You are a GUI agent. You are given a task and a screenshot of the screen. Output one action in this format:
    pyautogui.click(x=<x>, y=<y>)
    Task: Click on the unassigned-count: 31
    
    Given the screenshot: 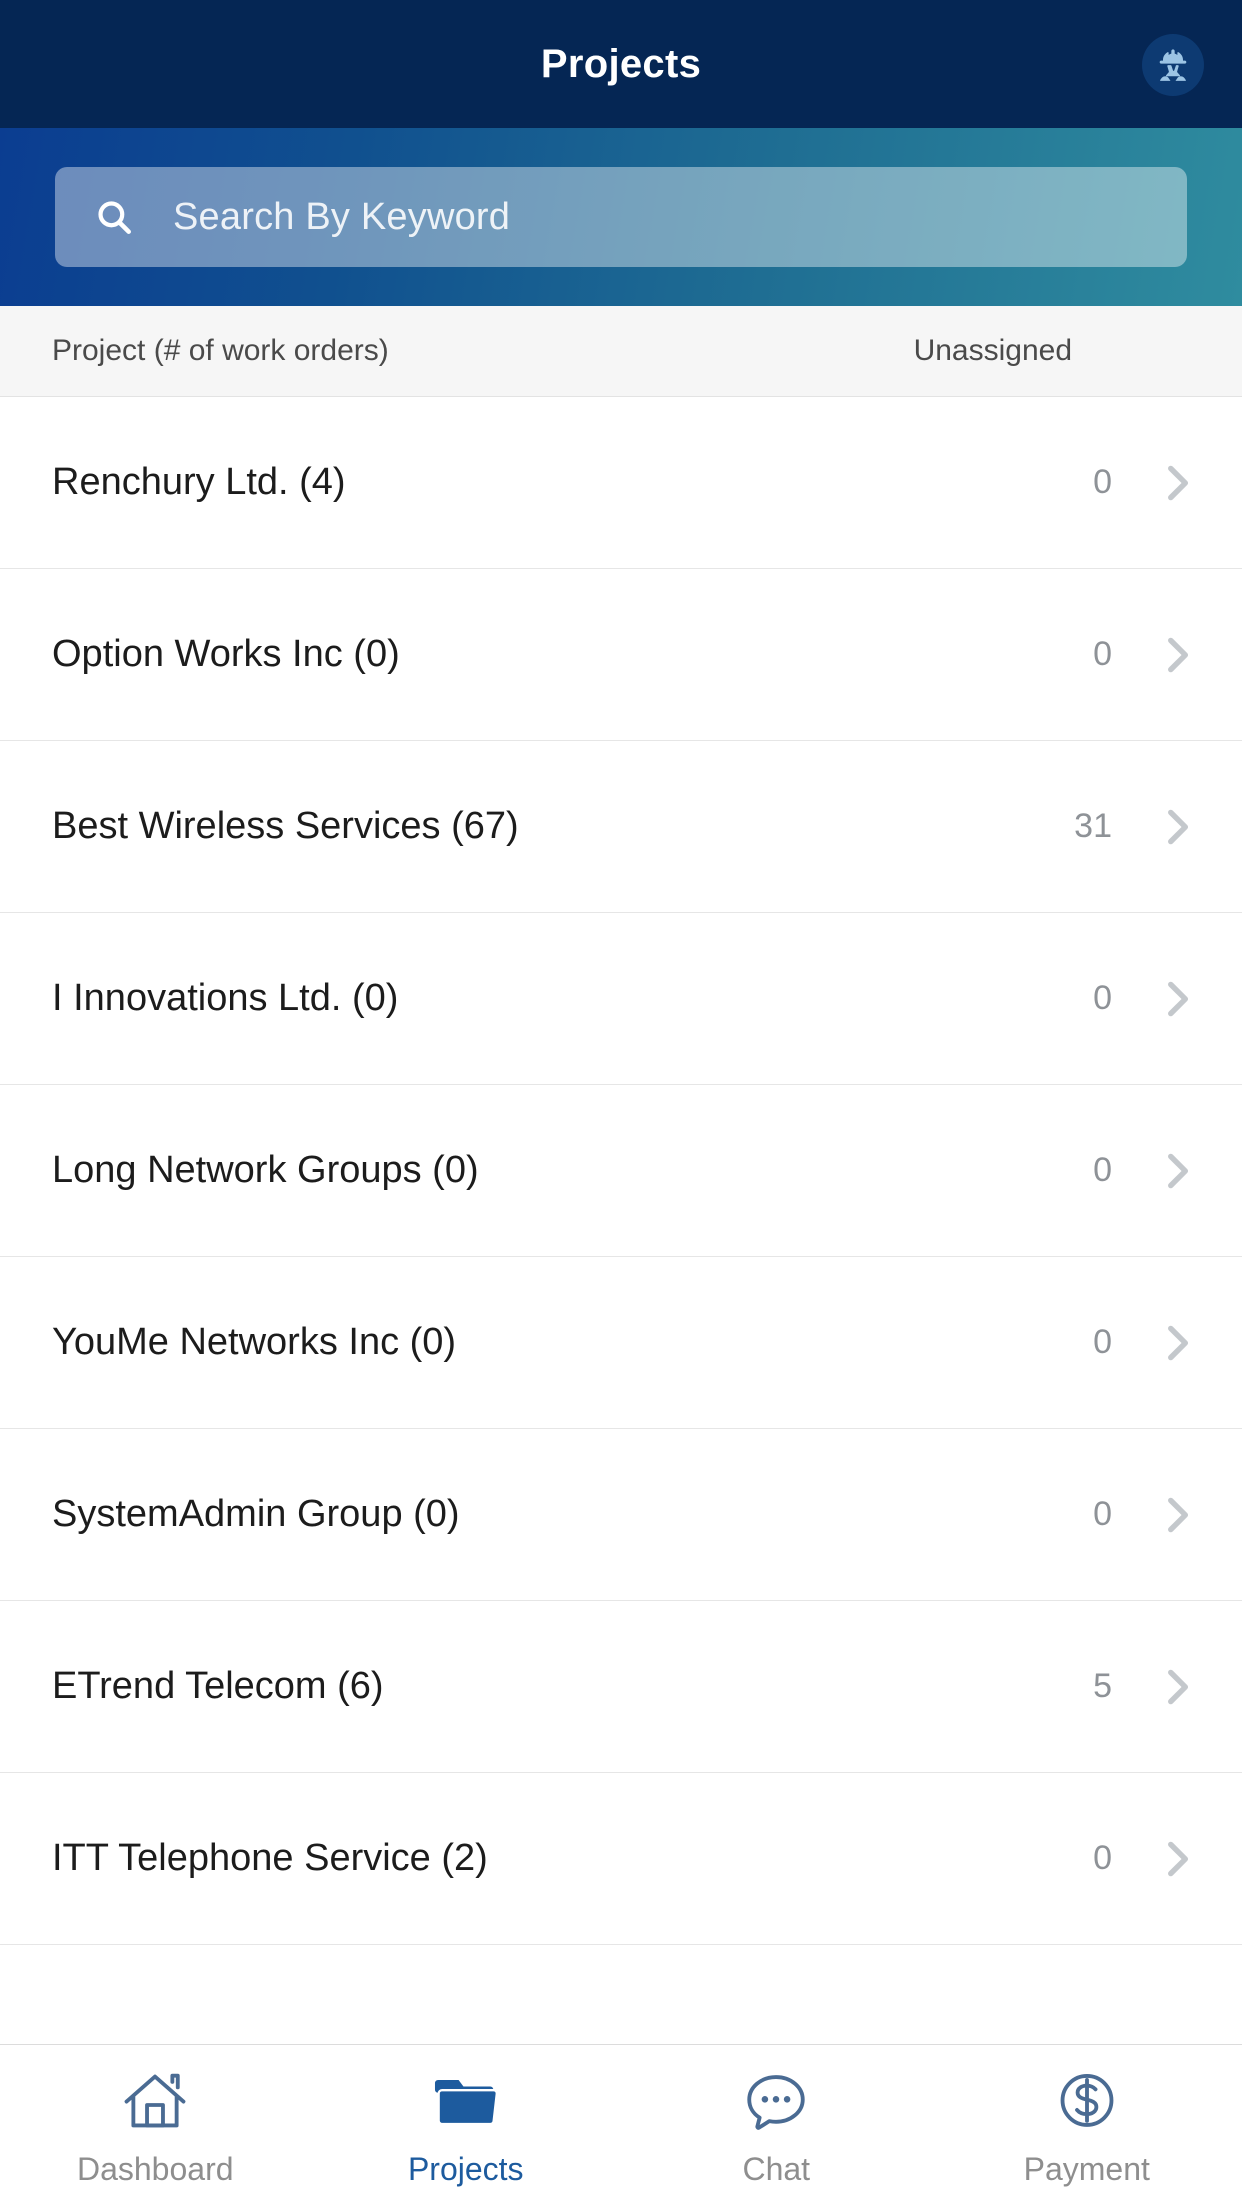 What is the action you would take?
    pyautogui.click(x=1093, y=826)
    